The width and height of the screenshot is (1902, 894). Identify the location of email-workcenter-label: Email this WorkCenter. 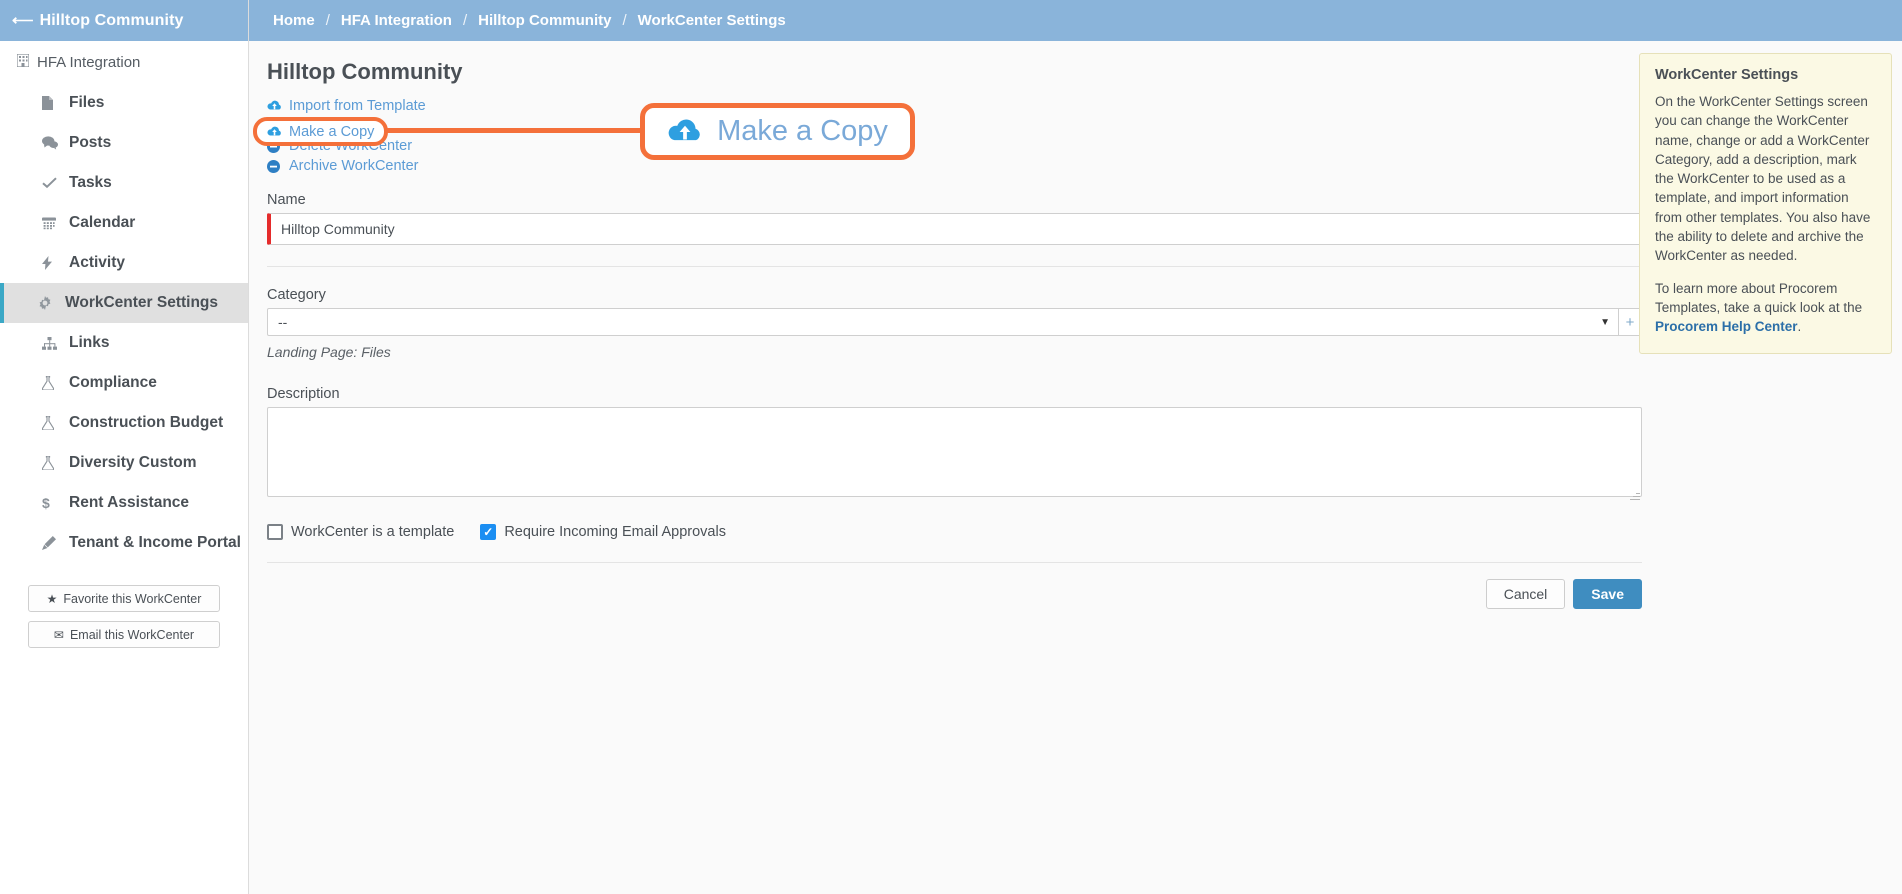
(132, 634).